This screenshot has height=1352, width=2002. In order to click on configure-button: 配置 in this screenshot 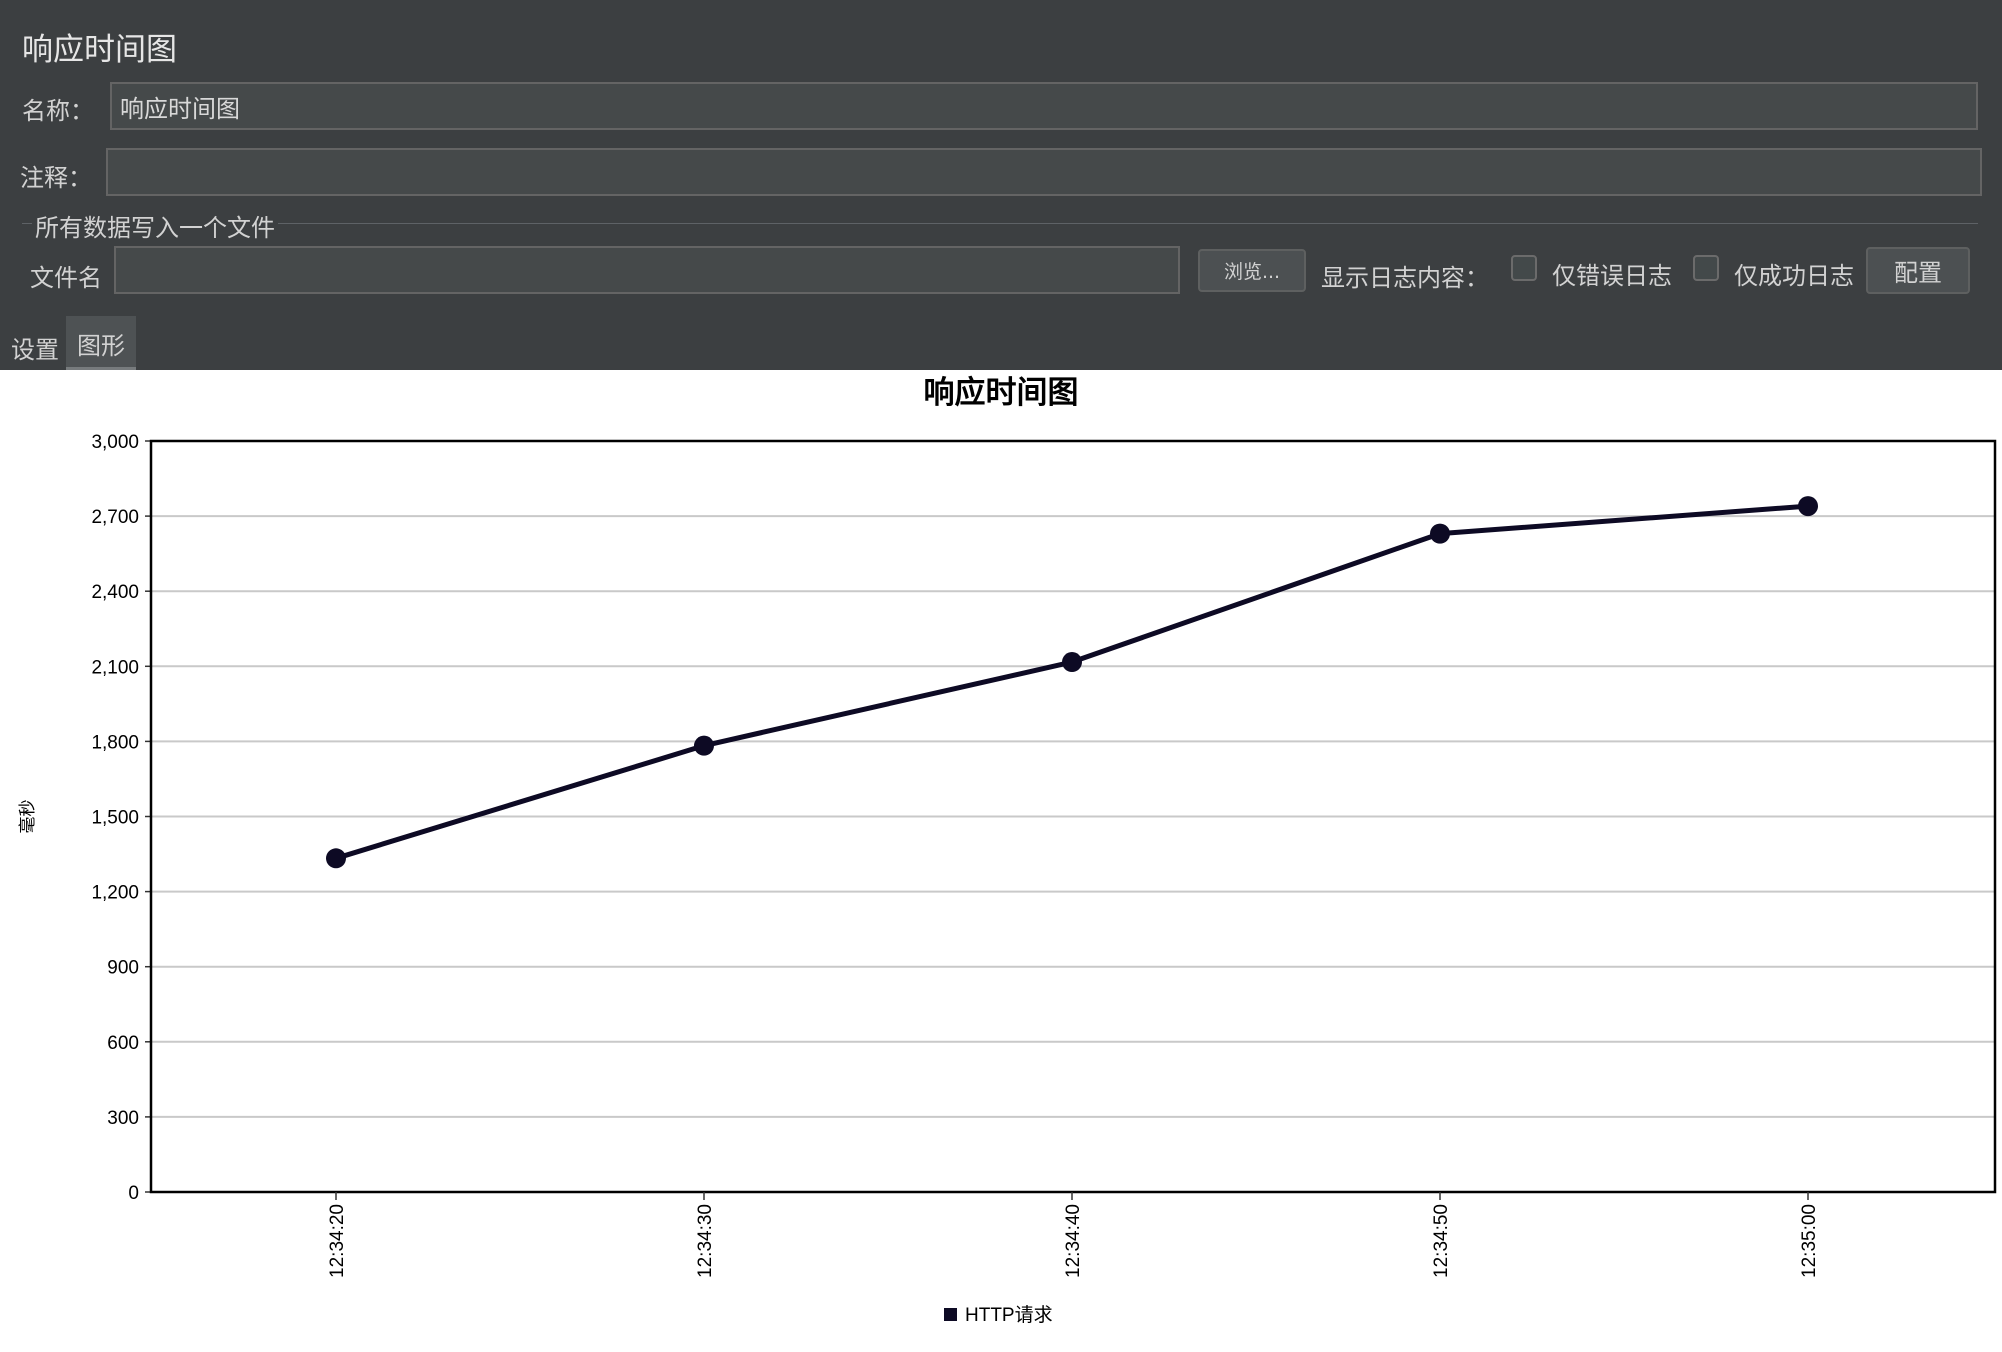, I will do `click(1918, 270)`.